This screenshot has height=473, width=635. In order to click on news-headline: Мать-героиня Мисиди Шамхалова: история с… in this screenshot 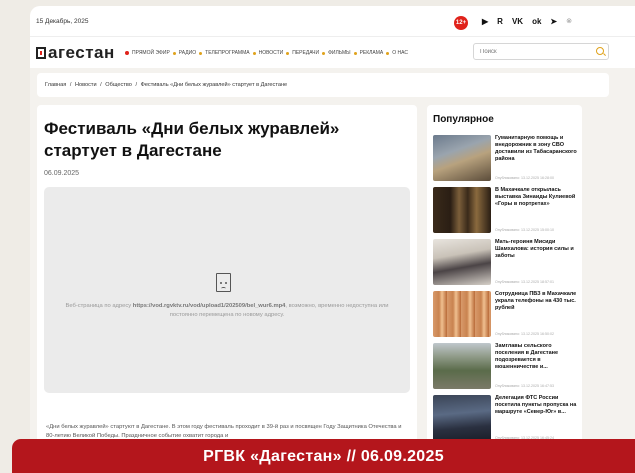, I will do `click(537, 249)`.